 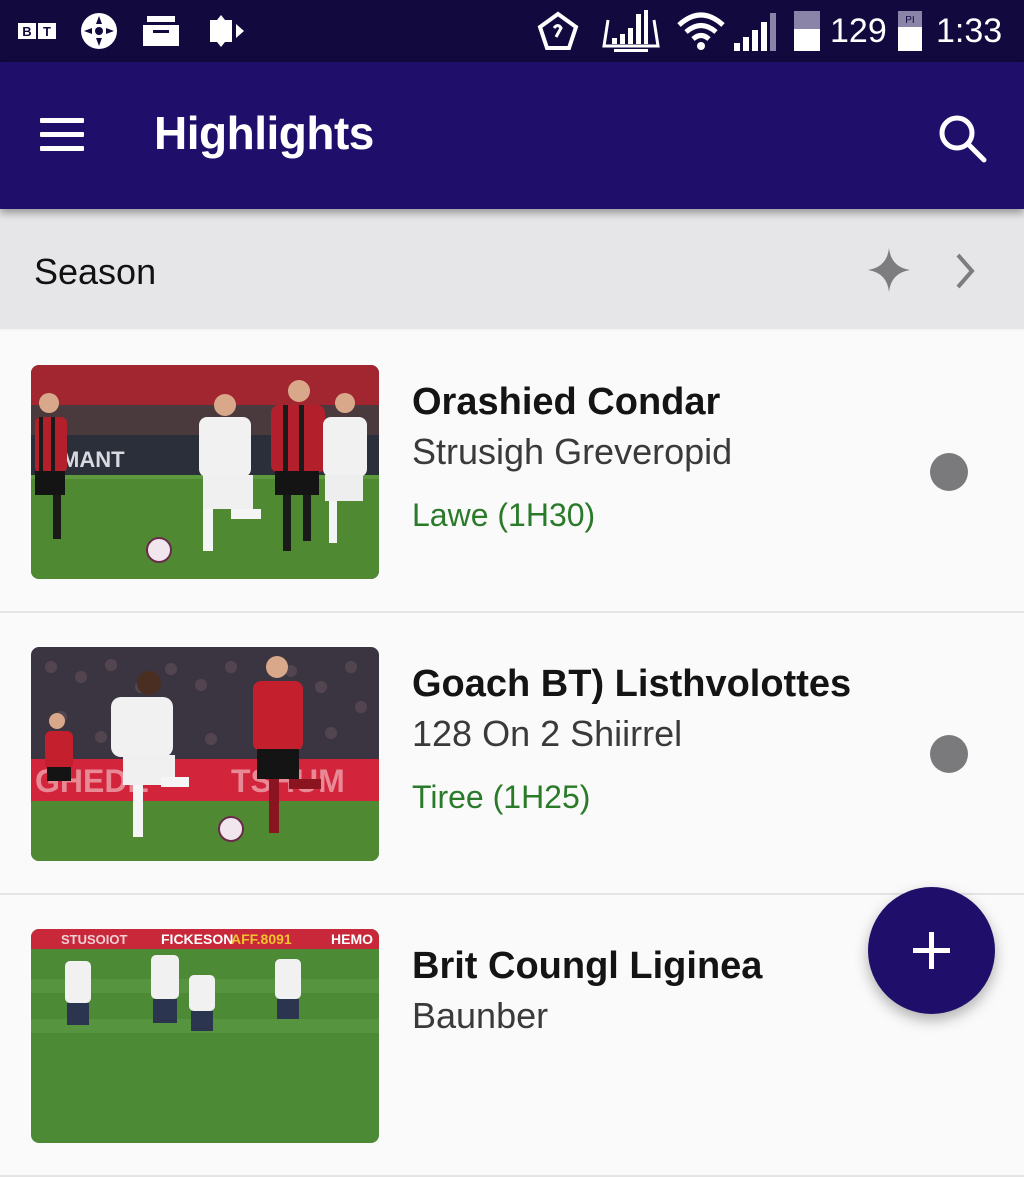 I want to click on add-button, so click(x=931, y=950).